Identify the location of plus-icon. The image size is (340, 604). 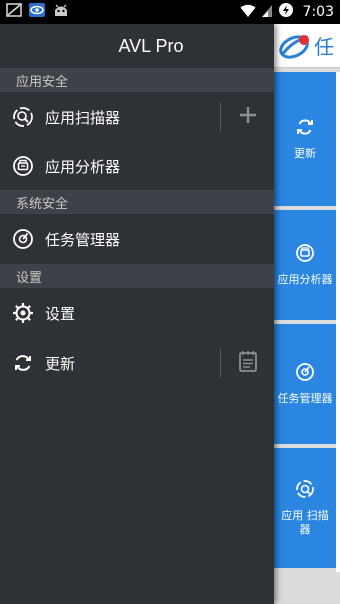
(248, 117).